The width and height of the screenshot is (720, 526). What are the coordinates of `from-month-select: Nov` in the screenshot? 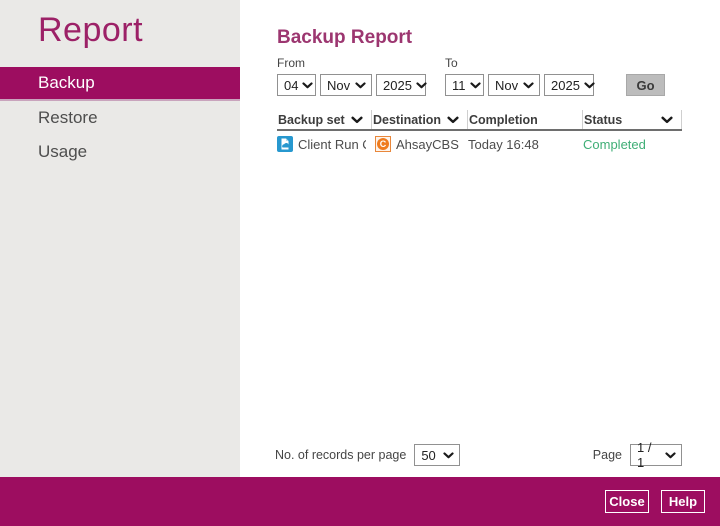 It's located at (346, 85).